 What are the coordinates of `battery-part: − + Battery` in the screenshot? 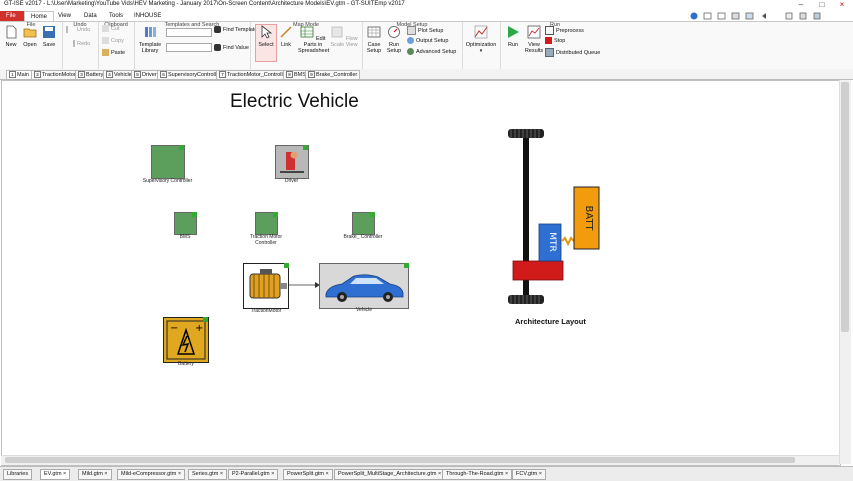 It's located at (186, 342).